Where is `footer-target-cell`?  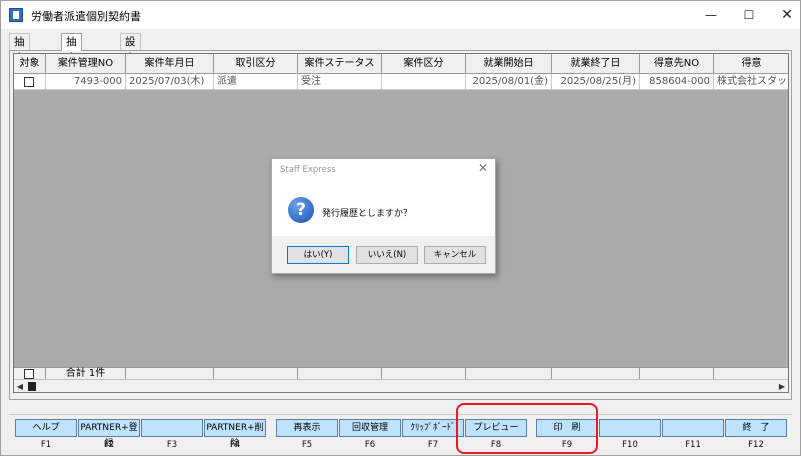
footer-target-cell is located at coordinates (30, 373).